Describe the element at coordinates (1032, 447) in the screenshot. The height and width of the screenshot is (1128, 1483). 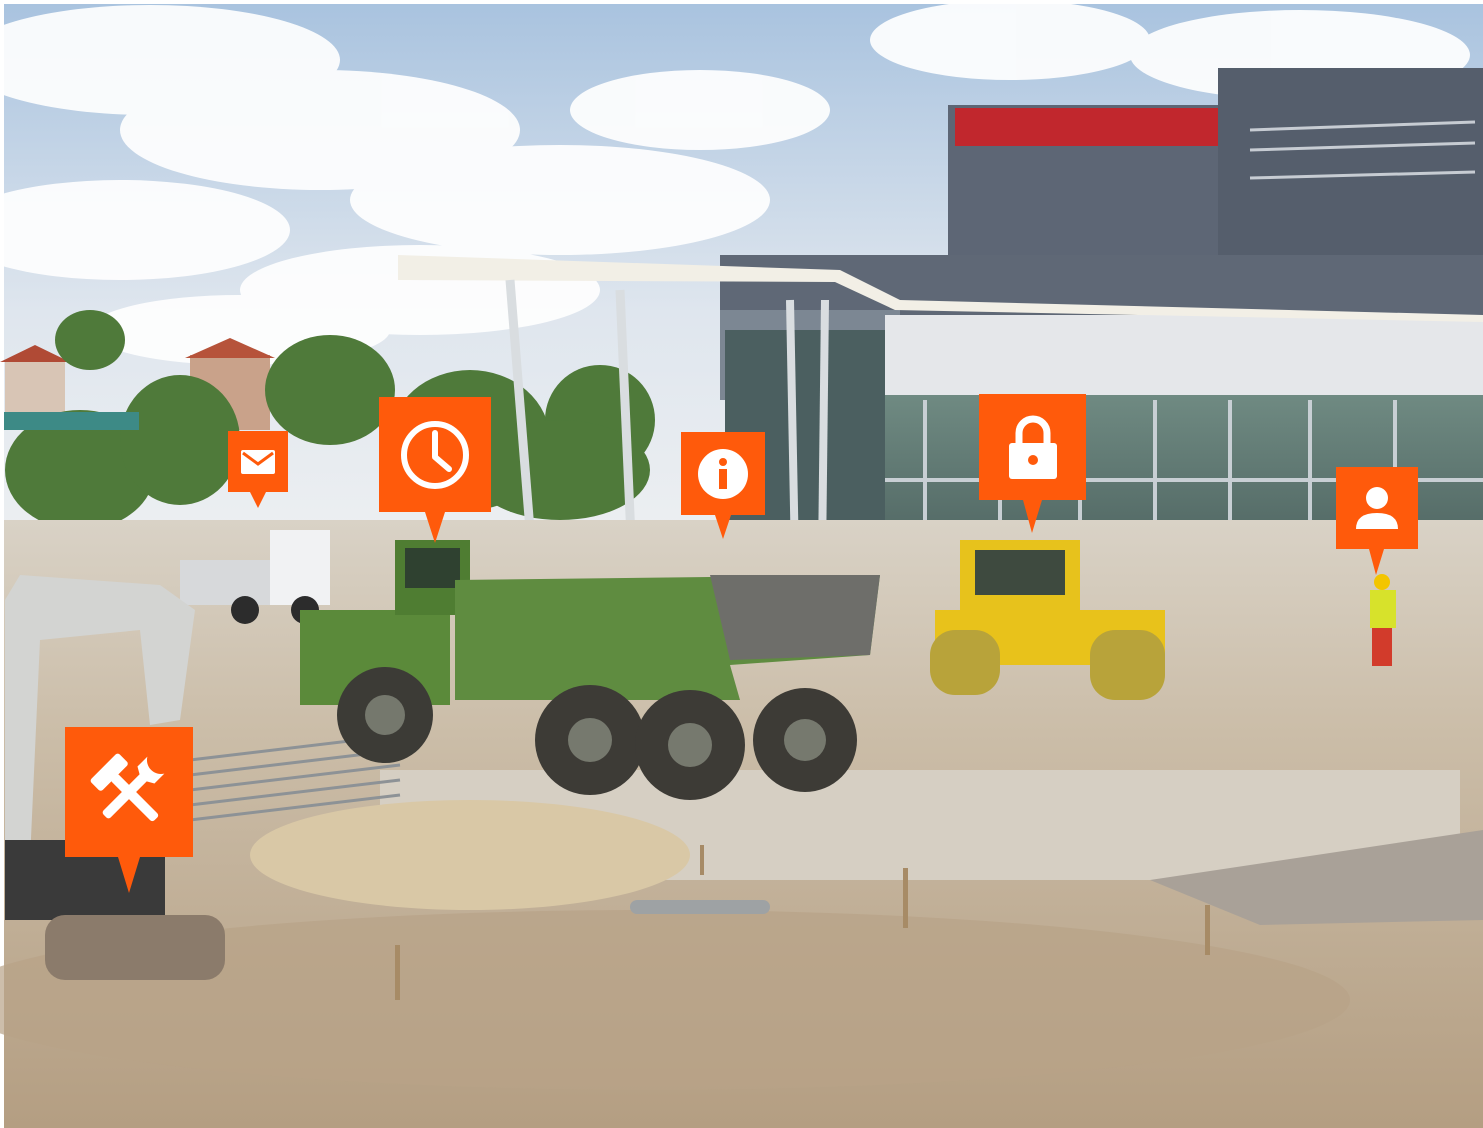
I see `lock-icon` at that location.